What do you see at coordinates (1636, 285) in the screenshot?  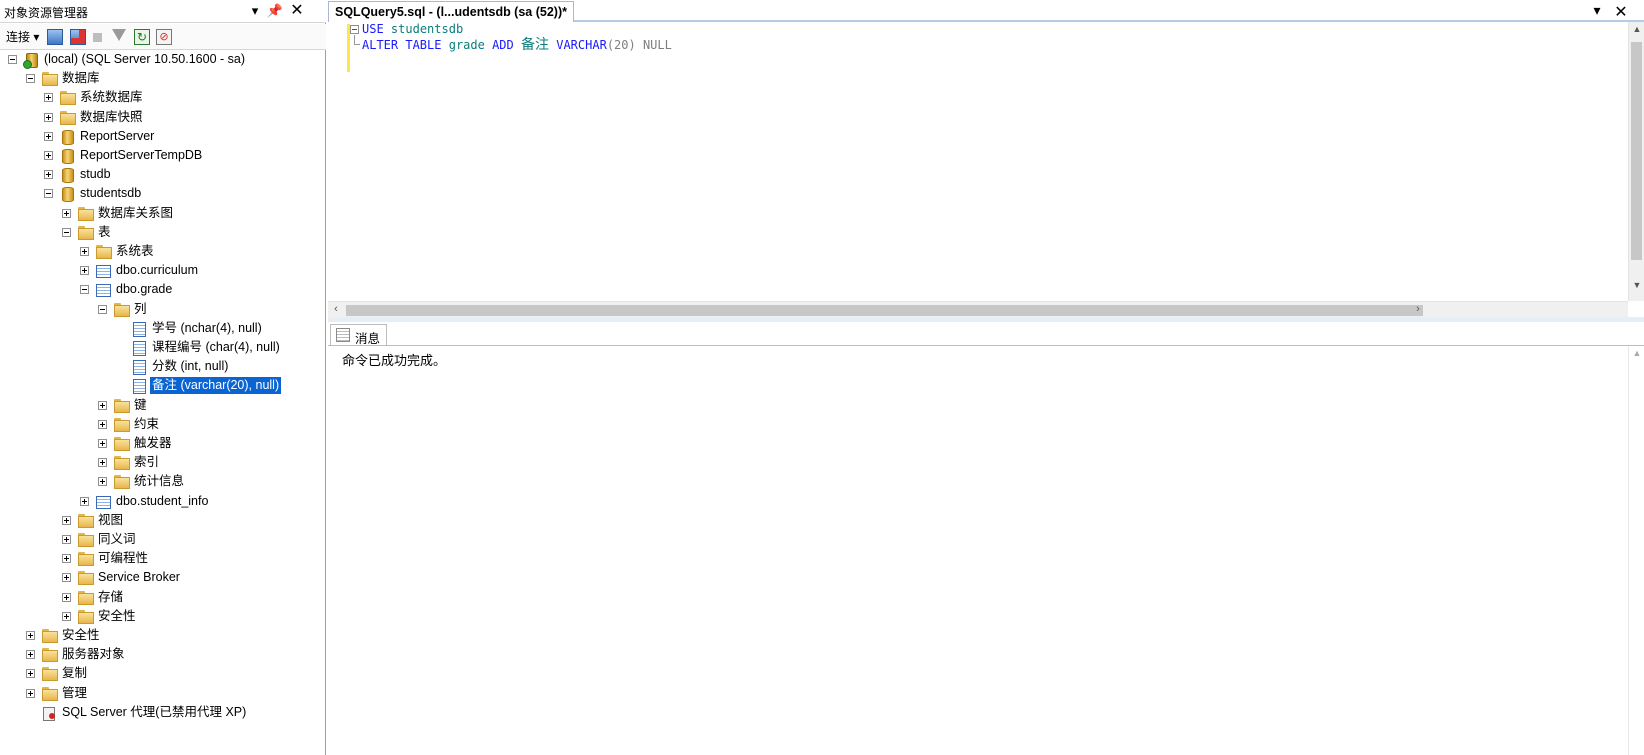 I see `scroll-down-icon: ▼` at bounding box center [1636, 285].